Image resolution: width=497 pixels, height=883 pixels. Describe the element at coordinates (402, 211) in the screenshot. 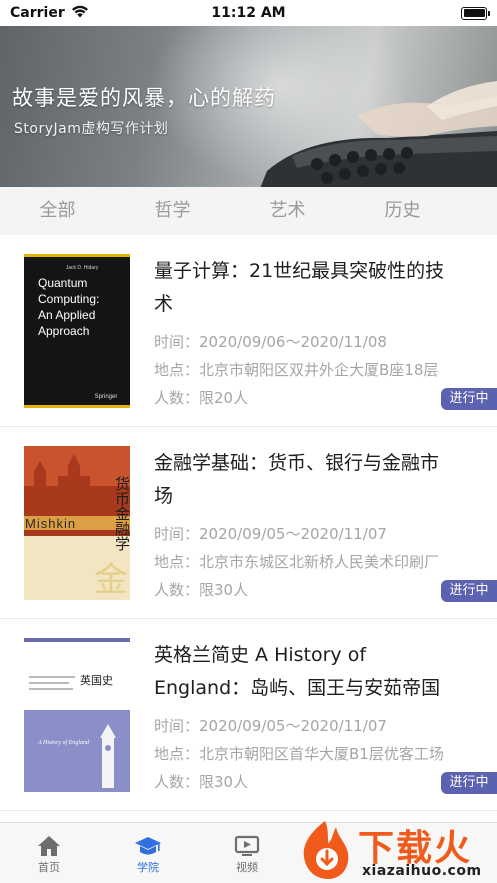

I see `tab-history: 历史` at that location.